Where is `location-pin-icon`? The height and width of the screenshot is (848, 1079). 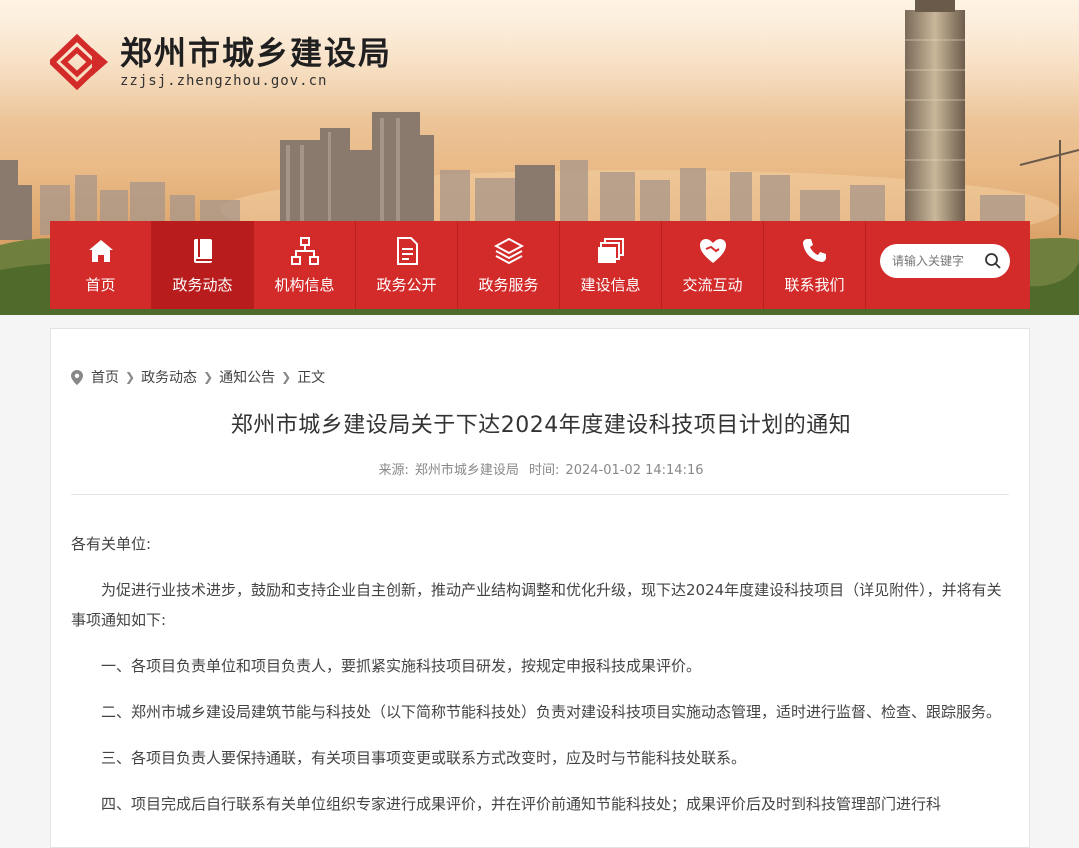
location-pin-icon is located at coordinates (77, 377).